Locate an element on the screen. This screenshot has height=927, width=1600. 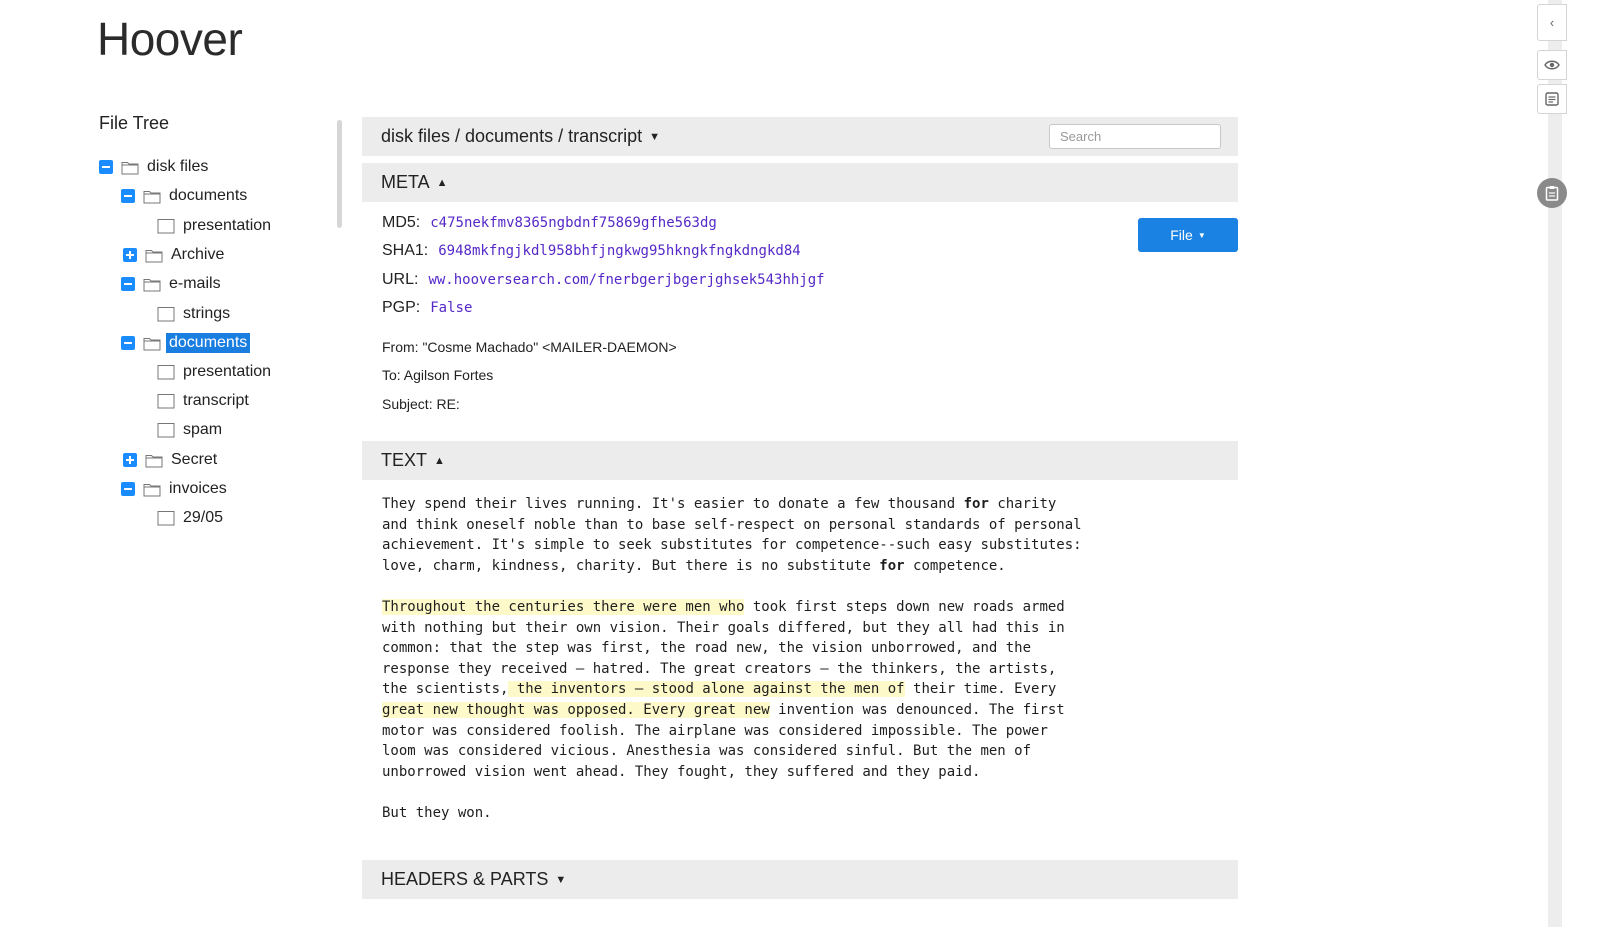
file-tree-heading: File Tree is located at coordinates (134, 123).